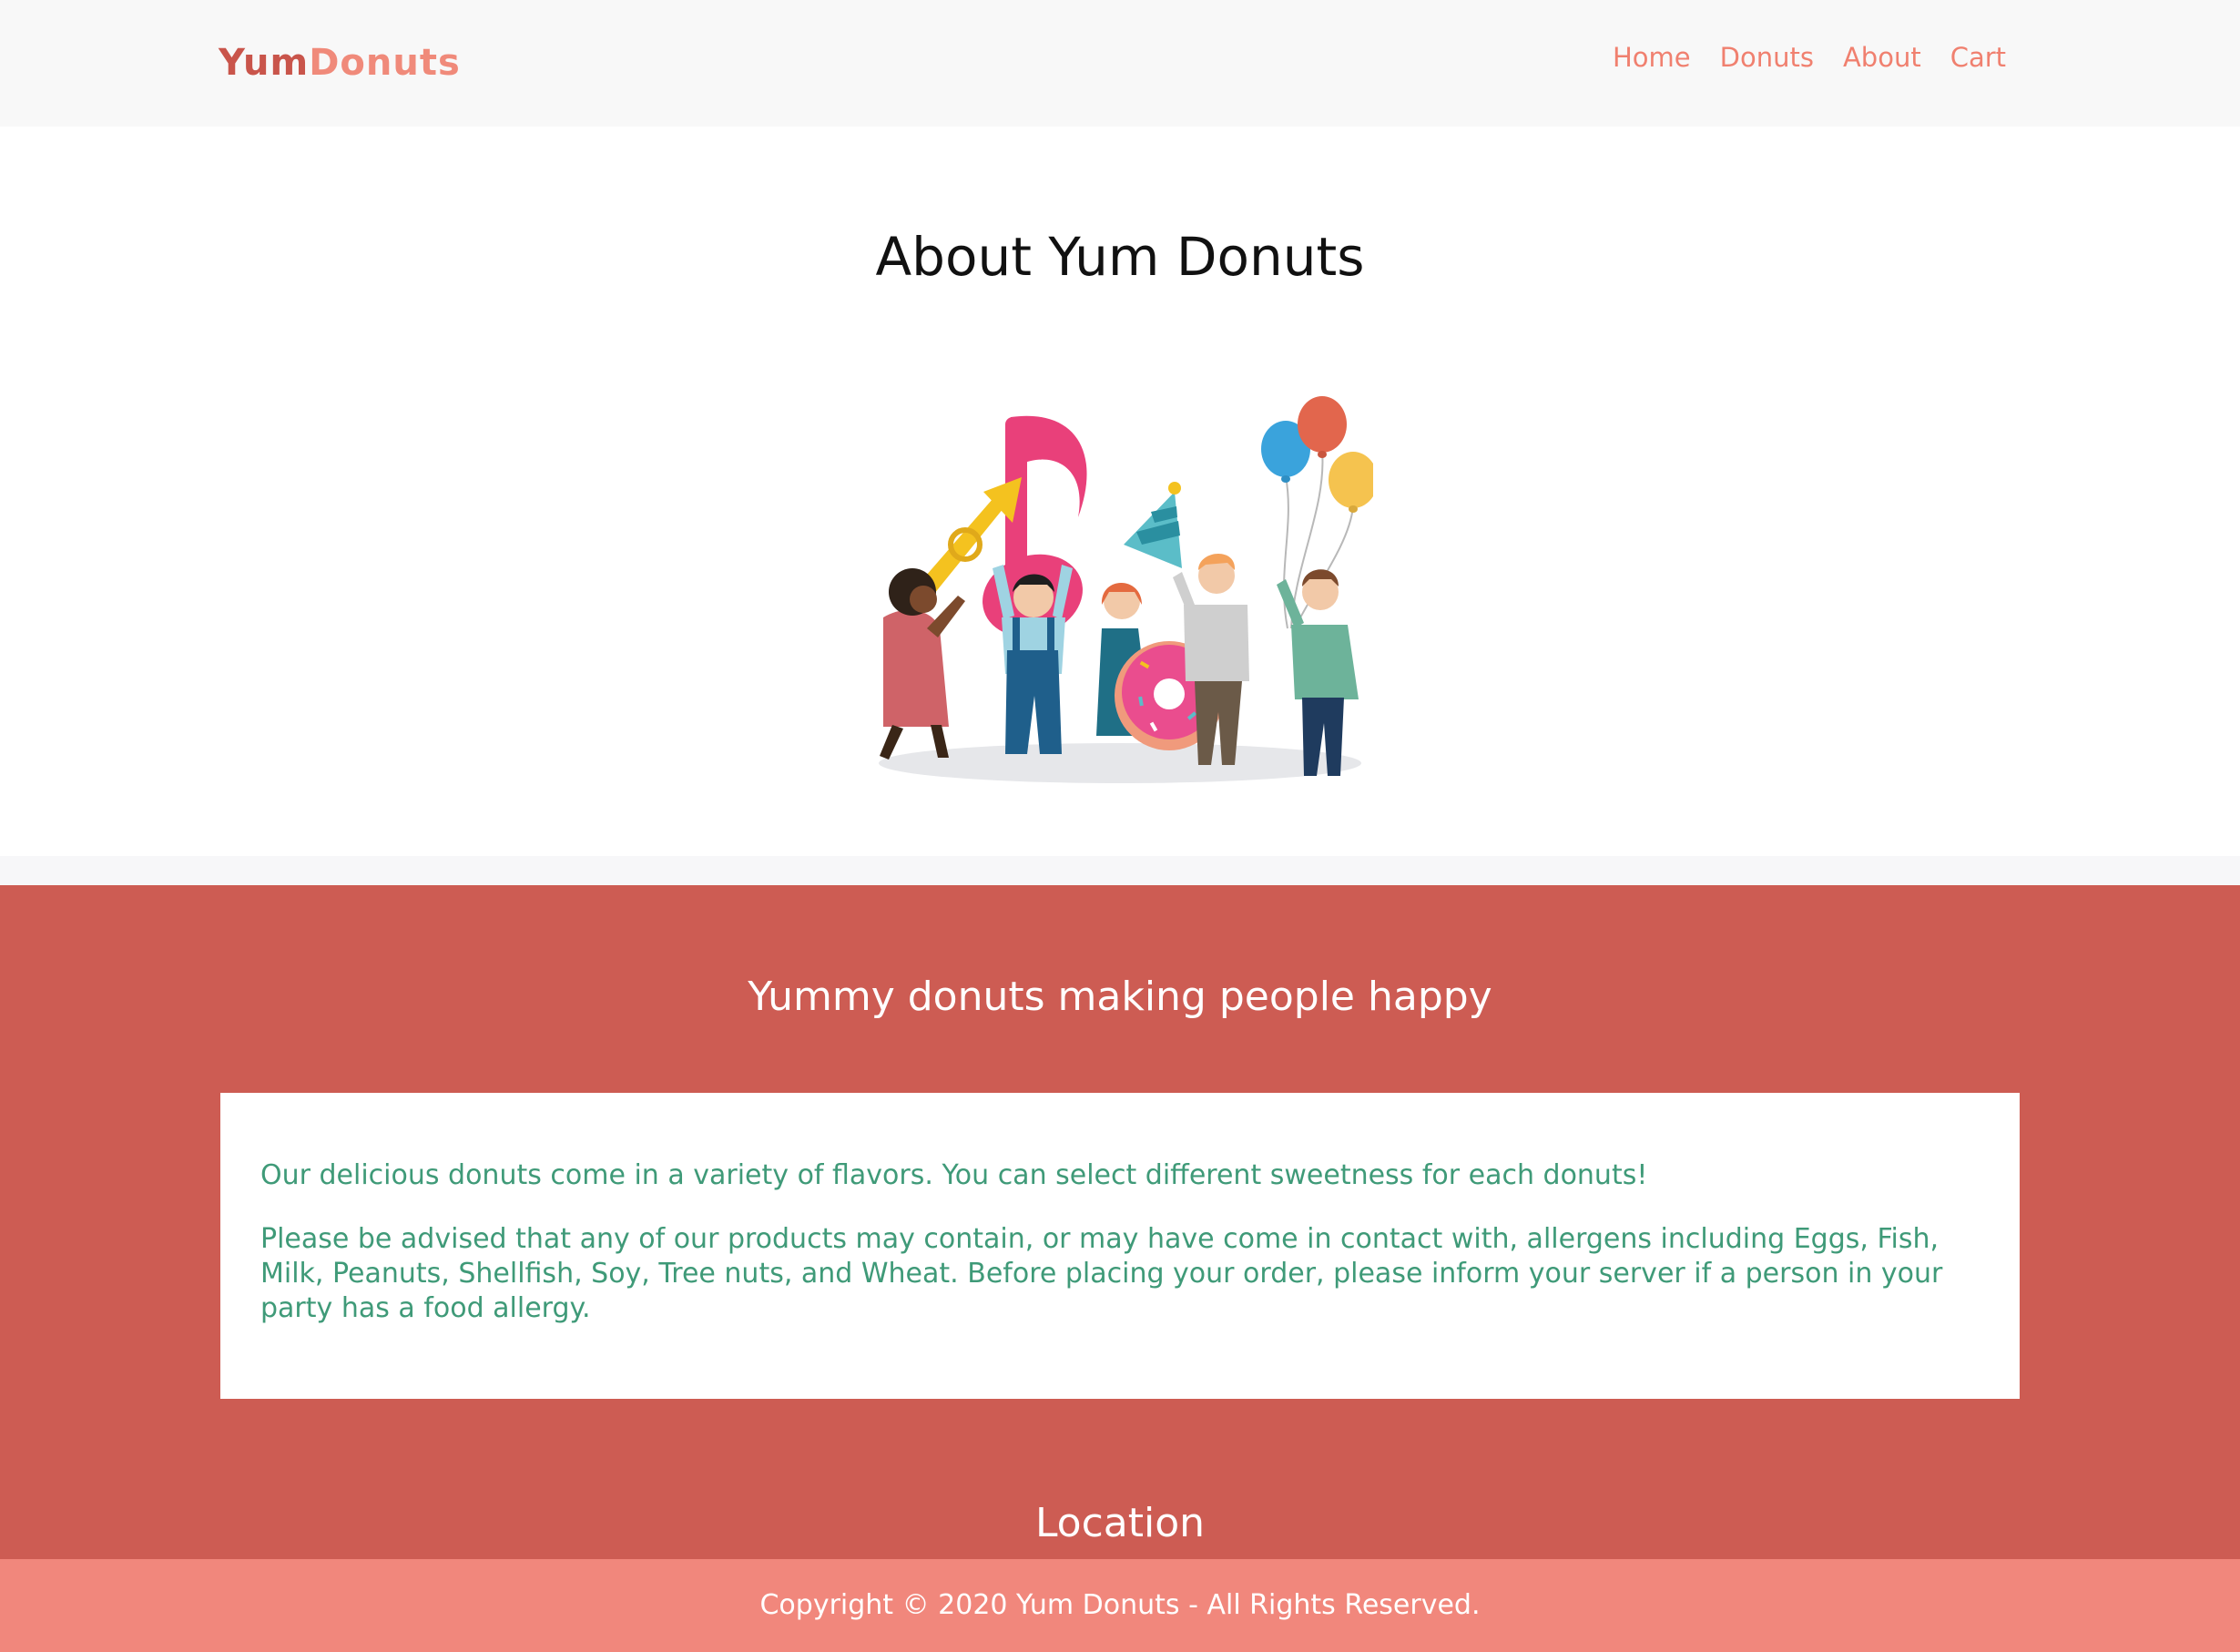 The height and width of the screenshot is (1652, 2240). Describe the element at coordinates (264, 63) in the screenshot. I see `brand-logo-part1: Yum` at that location.